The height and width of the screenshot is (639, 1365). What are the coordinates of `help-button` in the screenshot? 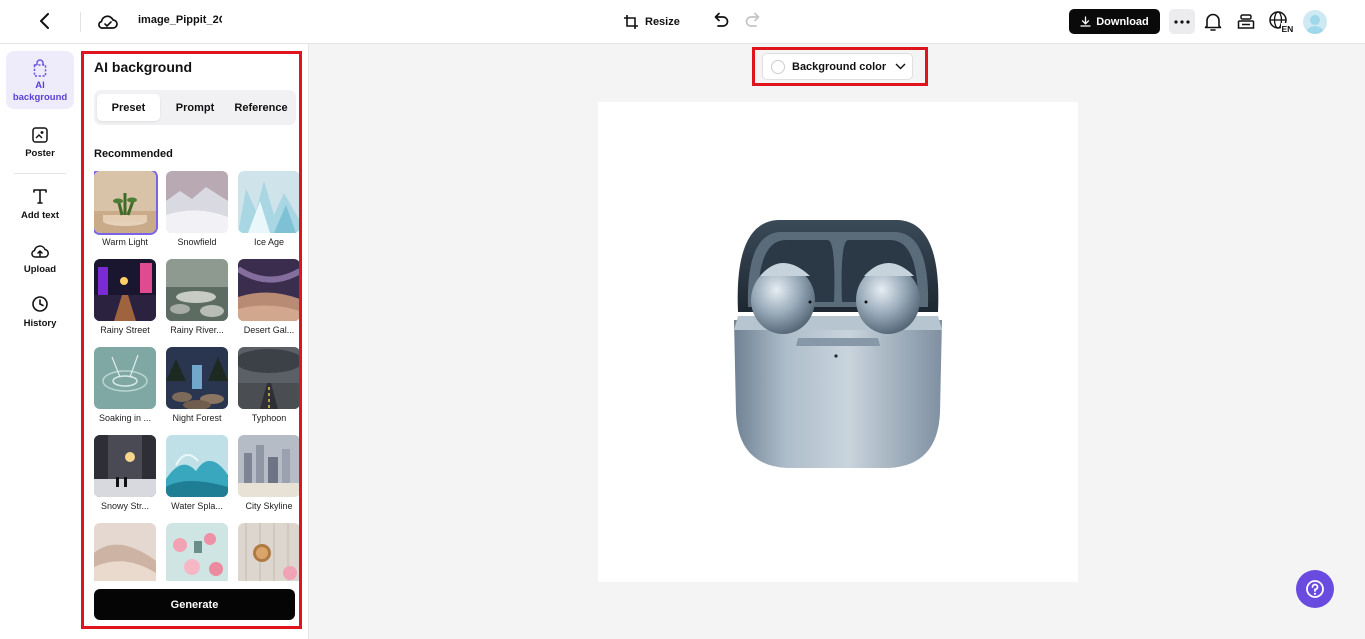 It's located at (1315, 589).